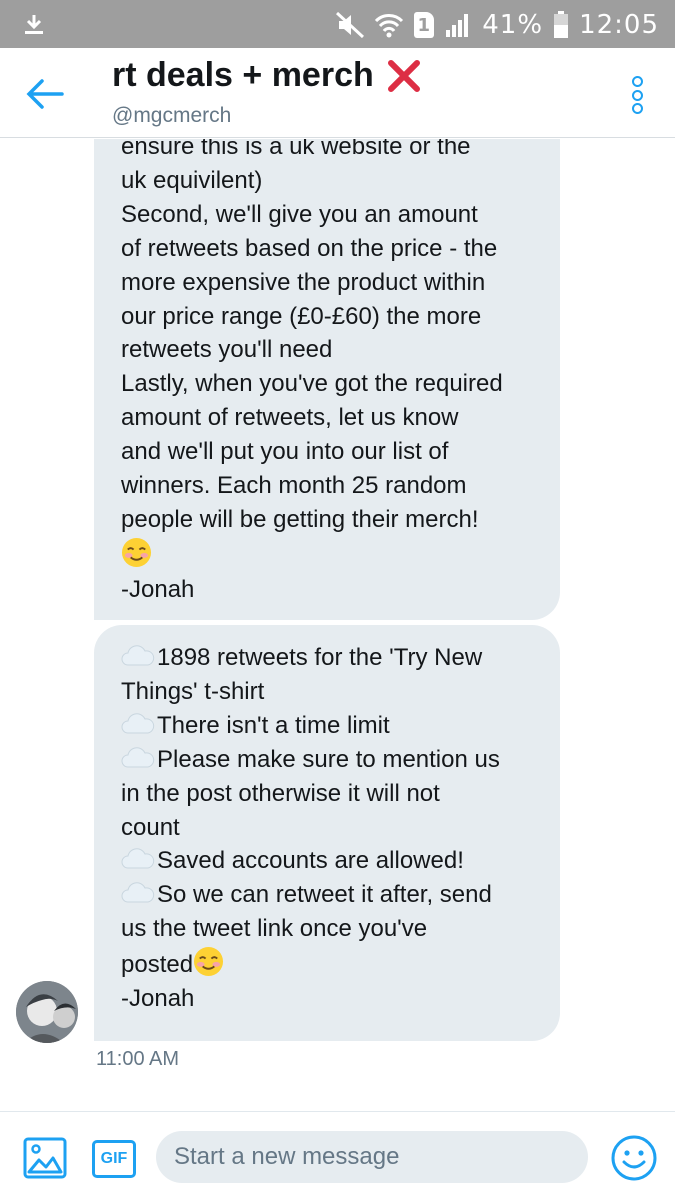  Describe the element at coordinates (296, 149) in the screenshot. I see `message-line: ensure this is a uk website or the` at that location.